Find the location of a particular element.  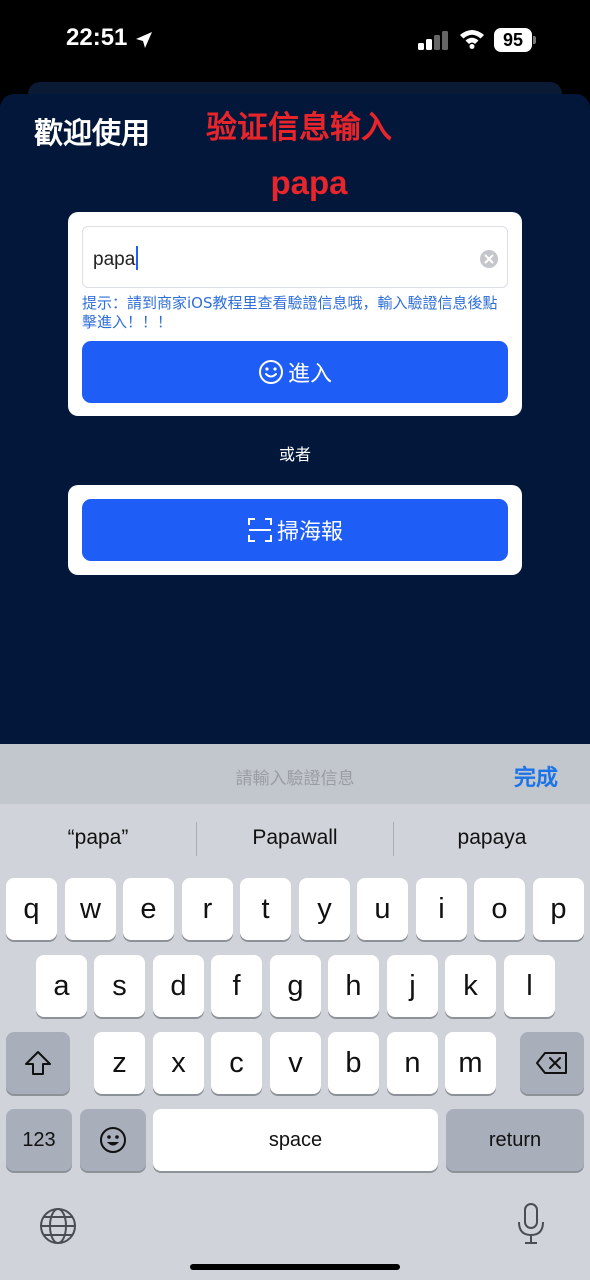

key-c: c is located at coordinates (236, 1063).